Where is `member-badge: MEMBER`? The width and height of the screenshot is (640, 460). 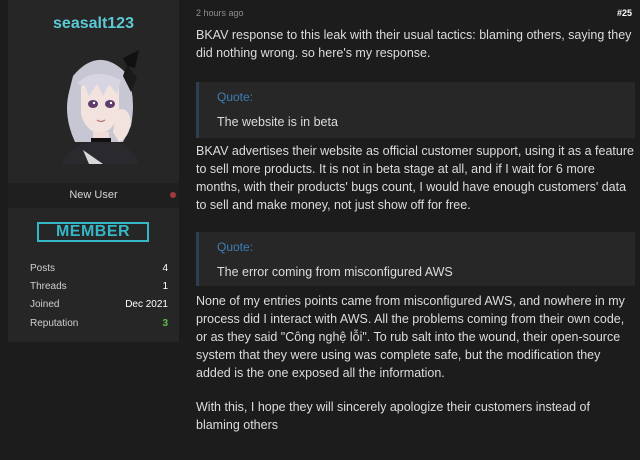
member-badge: MEMBER is located at coordinates (93, 232).